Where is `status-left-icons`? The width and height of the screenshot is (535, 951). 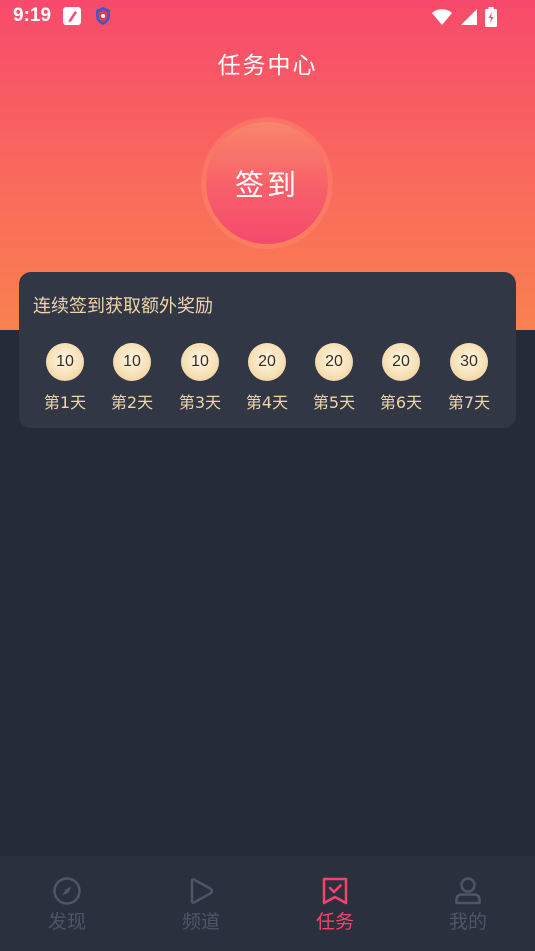
status-left-icons is located at coordinates (87, 18).